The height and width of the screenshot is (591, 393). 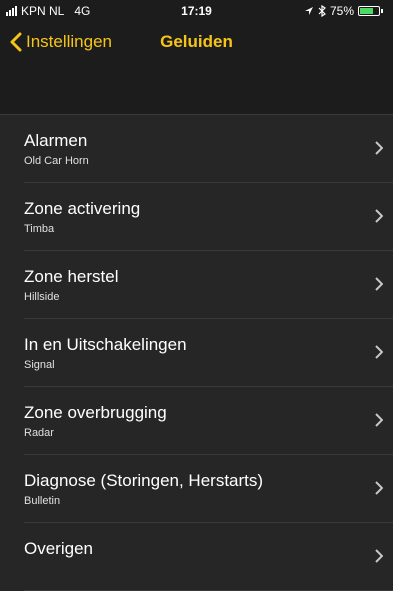 What do you see at coordinates (366, 11) in the screenshot?
I see `battery-fill` at bounding box center [366, 11].